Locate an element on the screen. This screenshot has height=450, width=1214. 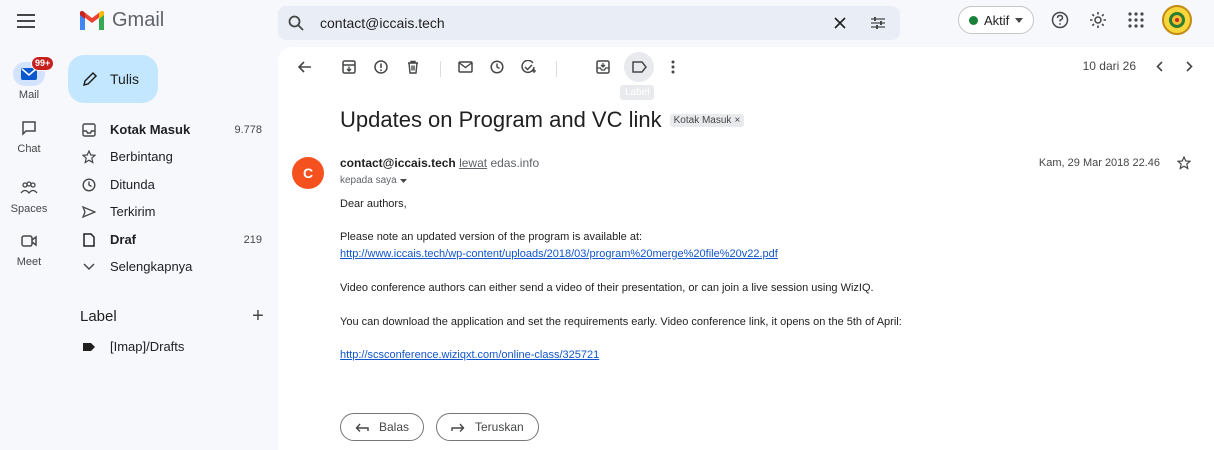
recipient-details-toggle: kepada saya is located at coordinates (373, 180).